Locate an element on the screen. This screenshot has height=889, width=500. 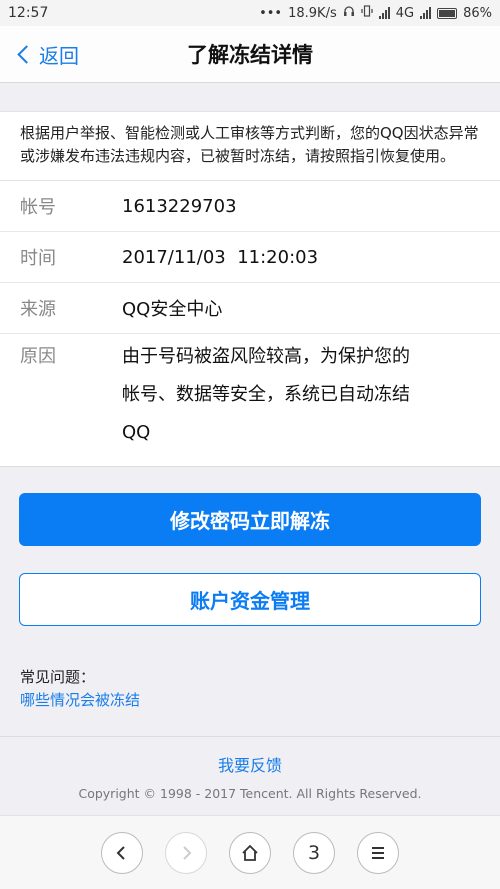
account-label: 帐号 is located at coordinates (38, 207).